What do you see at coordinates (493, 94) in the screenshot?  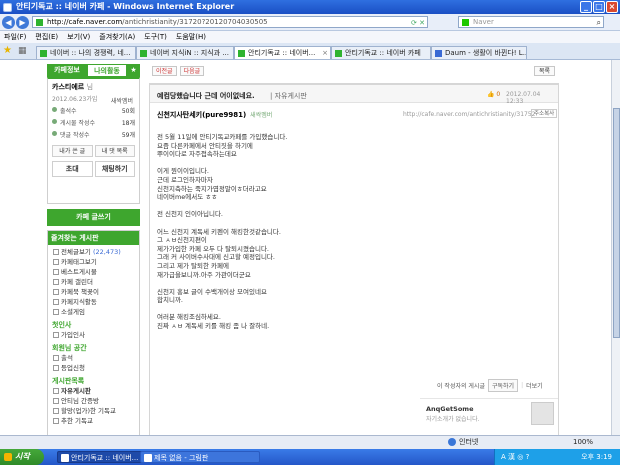 I see `like-count: 👍 0` at bounding box center [493, 94].